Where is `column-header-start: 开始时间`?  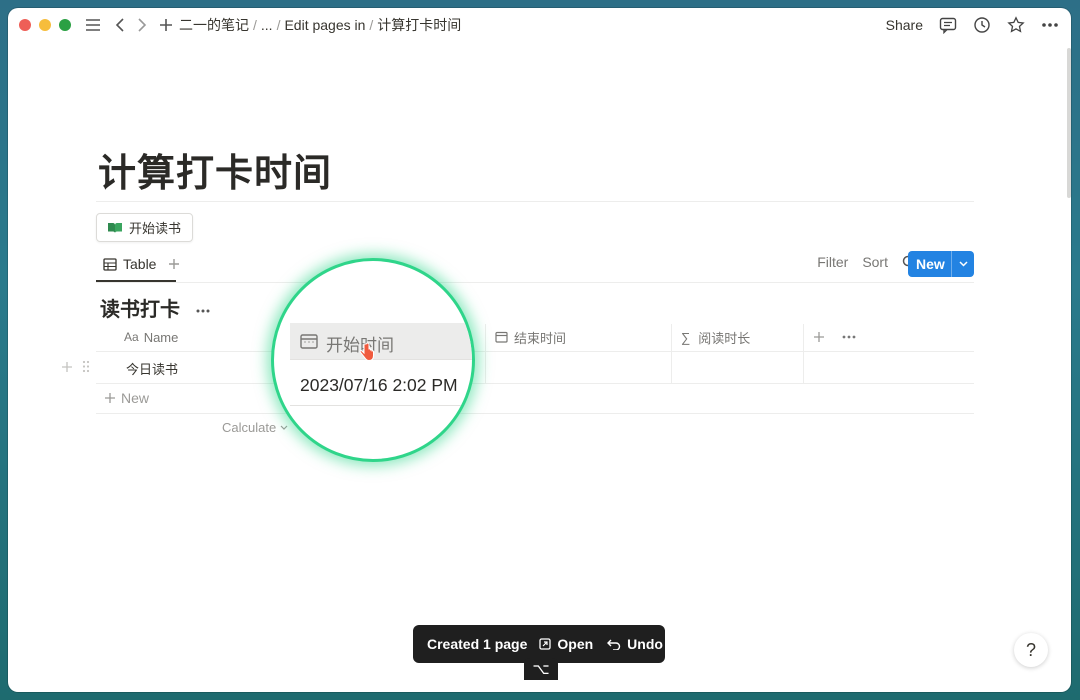 column-header-start: 开始时间 is located at coordinates (381, 341).